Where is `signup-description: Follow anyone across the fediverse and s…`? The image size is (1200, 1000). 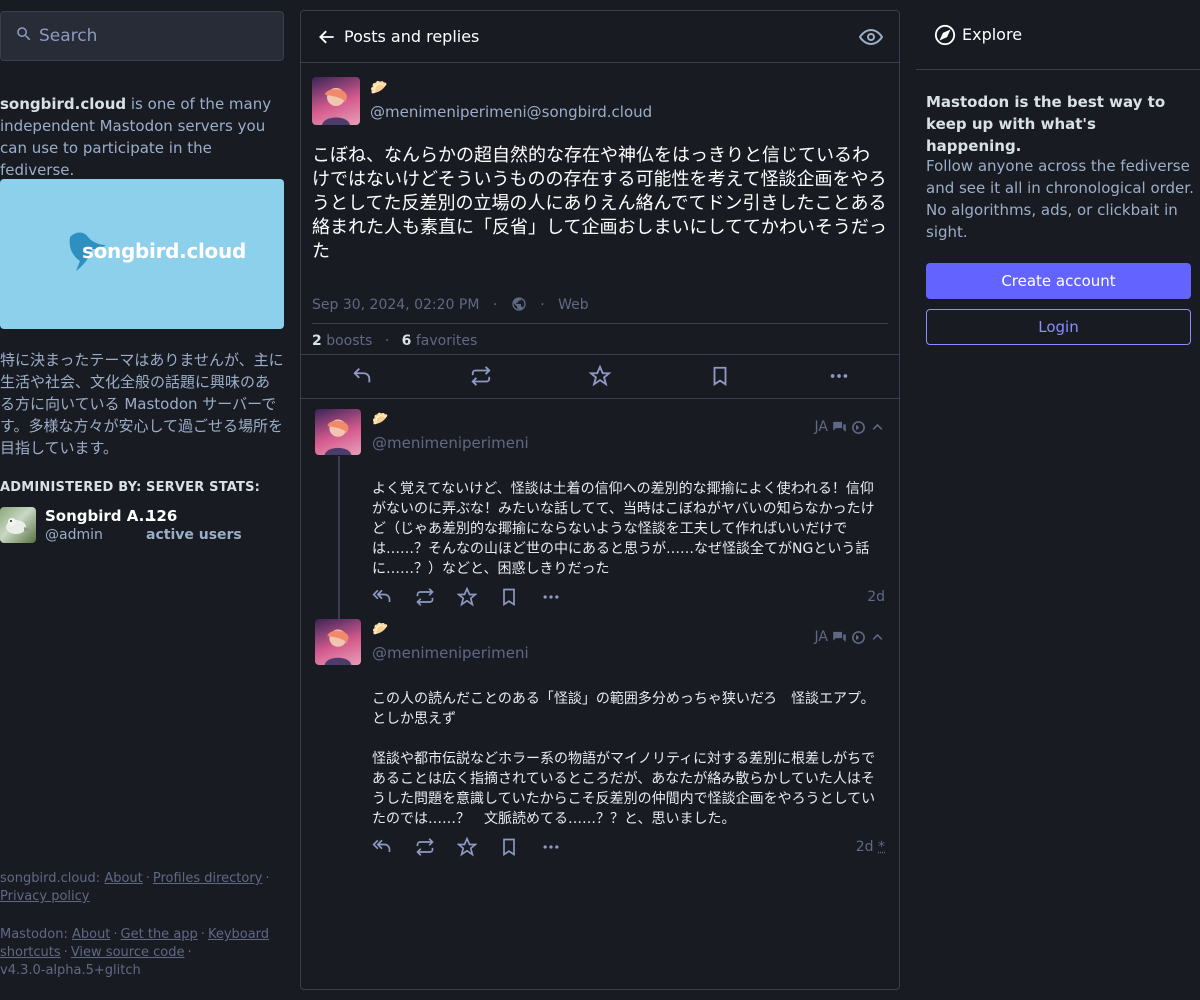 signup-description: Follow anyone across the fediverse and s… is located at coordinates (1060, 199).